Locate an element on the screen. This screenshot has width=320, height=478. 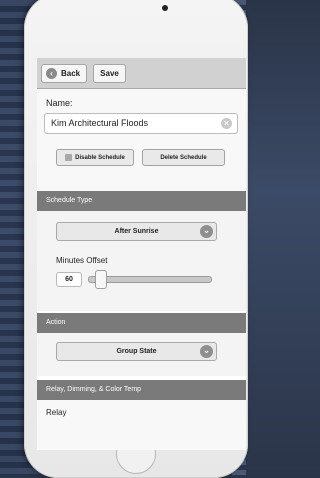
action-select: Group State ⌄ is located at coordinates (136, 351).